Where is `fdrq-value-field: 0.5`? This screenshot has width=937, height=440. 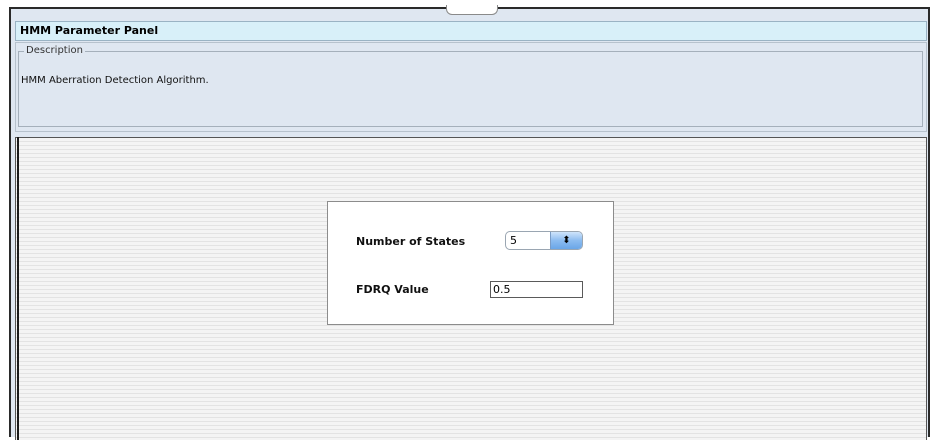 fdrq-value-field: 0.5 is located at coordinates (536, 289).